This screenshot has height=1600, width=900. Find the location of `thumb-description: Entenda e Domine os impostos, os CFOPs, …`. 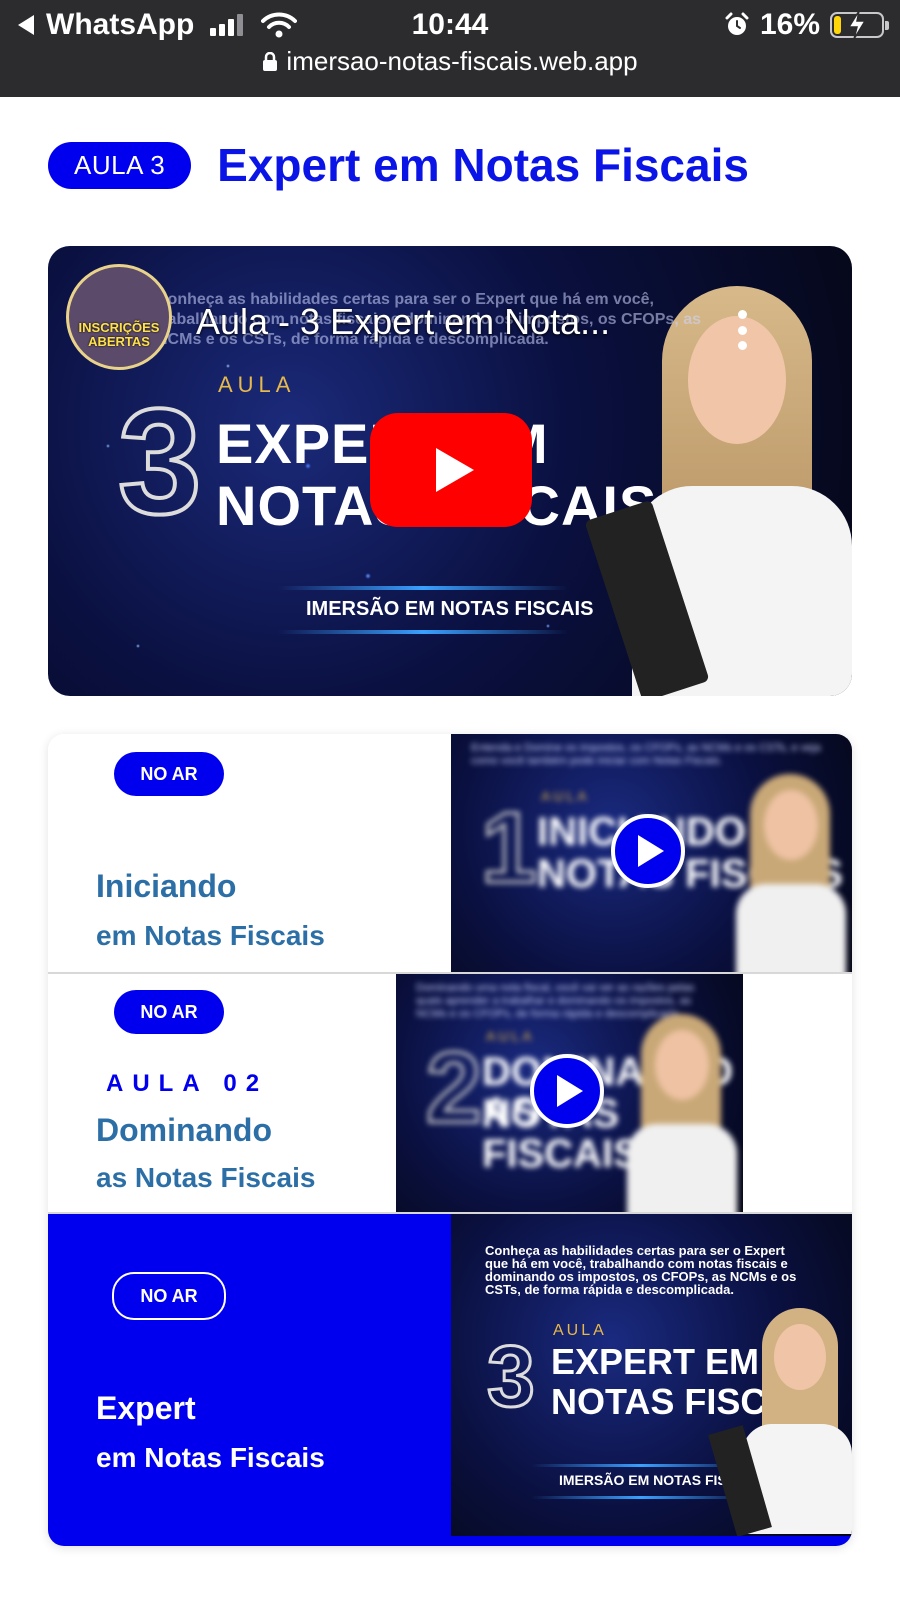

thumb-description: Entenda e Domine os impostos, os CFOPs, … is located at coordinates (646, 754).